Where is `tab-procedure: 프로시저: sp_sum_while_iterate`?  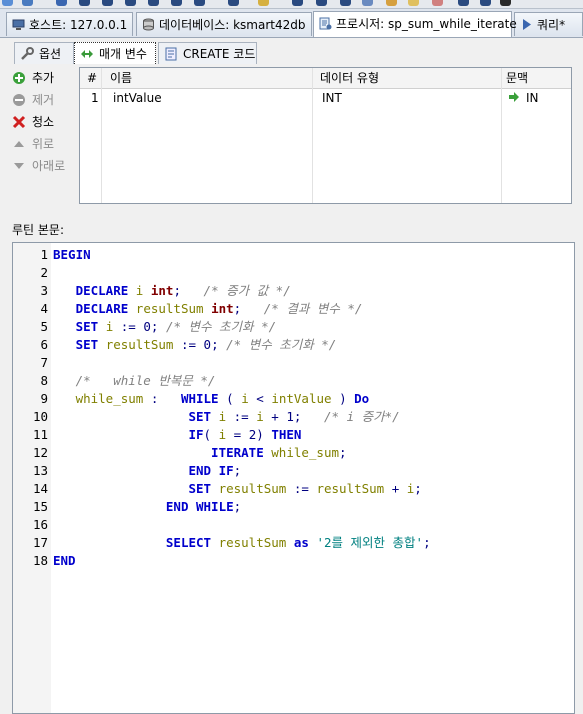 tab-procedure: 프로시저: sp_sum_while_iterate is located at coordinates (415, 24).